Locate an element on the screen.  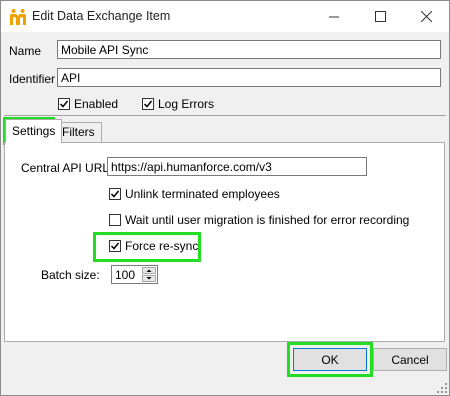
force-resync-checkbox-box is located at coordinates (115, 246).